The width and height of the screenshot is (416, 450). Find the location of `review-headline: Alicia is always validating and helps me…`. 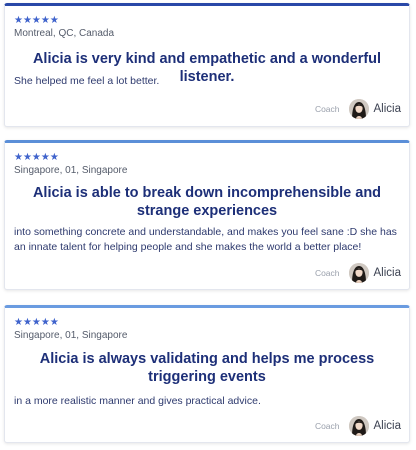

review-headline: Alicia is always validating and helps me… is located at coordinates (207, 368).